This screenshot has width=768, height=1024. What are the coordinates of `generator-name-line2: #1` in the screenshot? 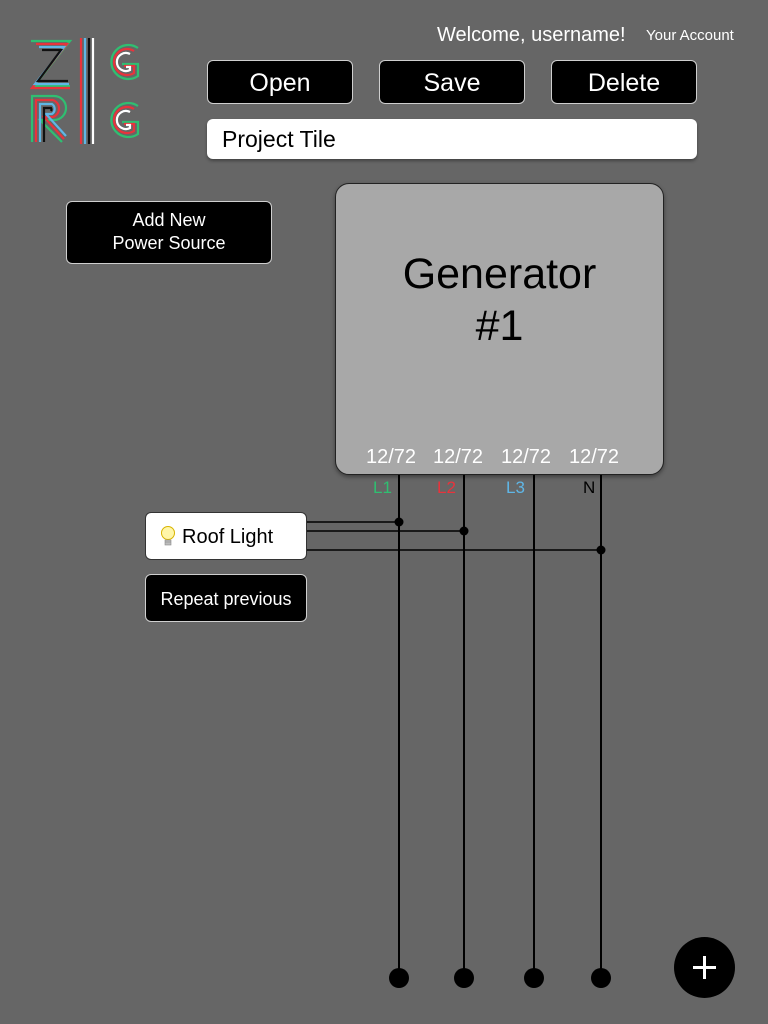 It's located at (499, 326).